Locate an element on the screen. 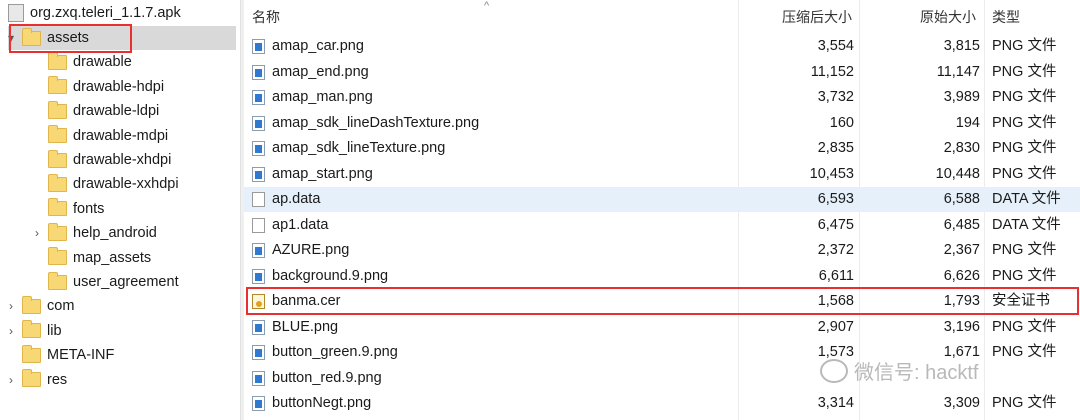  compressed-size: 10,453 is located at coordinates (831, 173).